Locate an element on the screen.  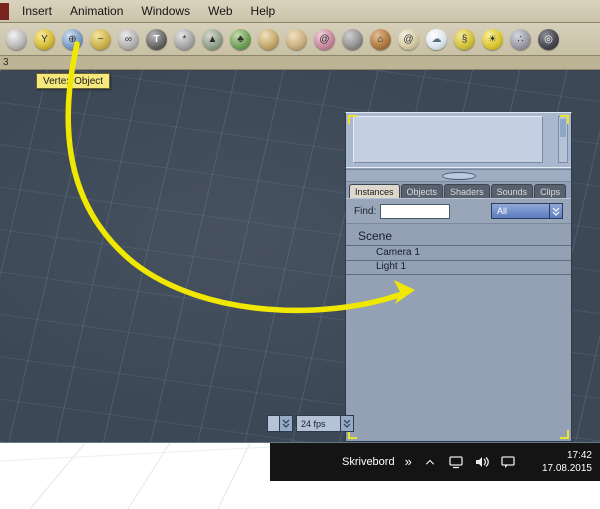
taskbar-overflow-chevron: » is located at coordinates (408, 461).